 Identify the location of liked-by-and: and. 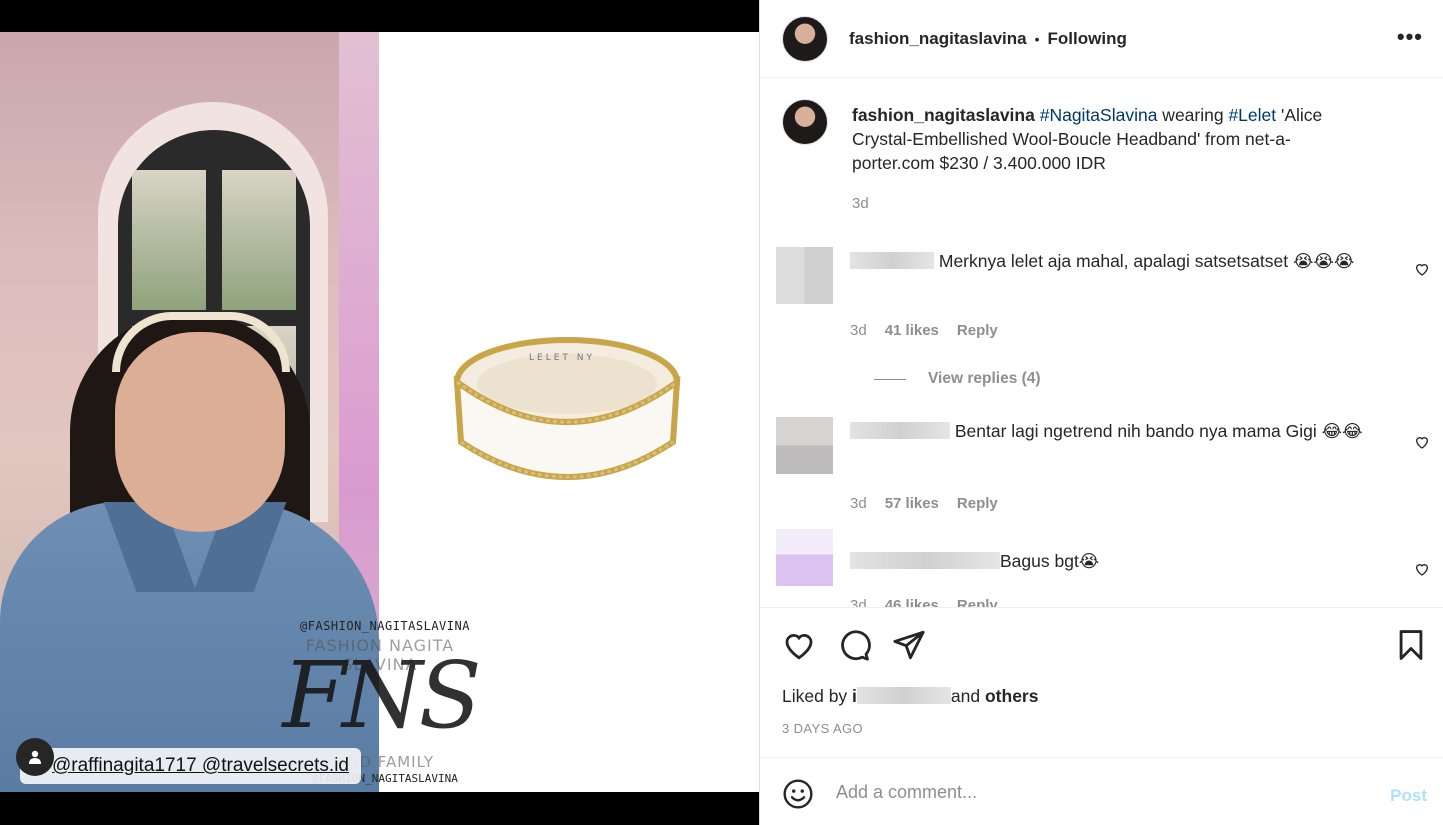
(965, 696).